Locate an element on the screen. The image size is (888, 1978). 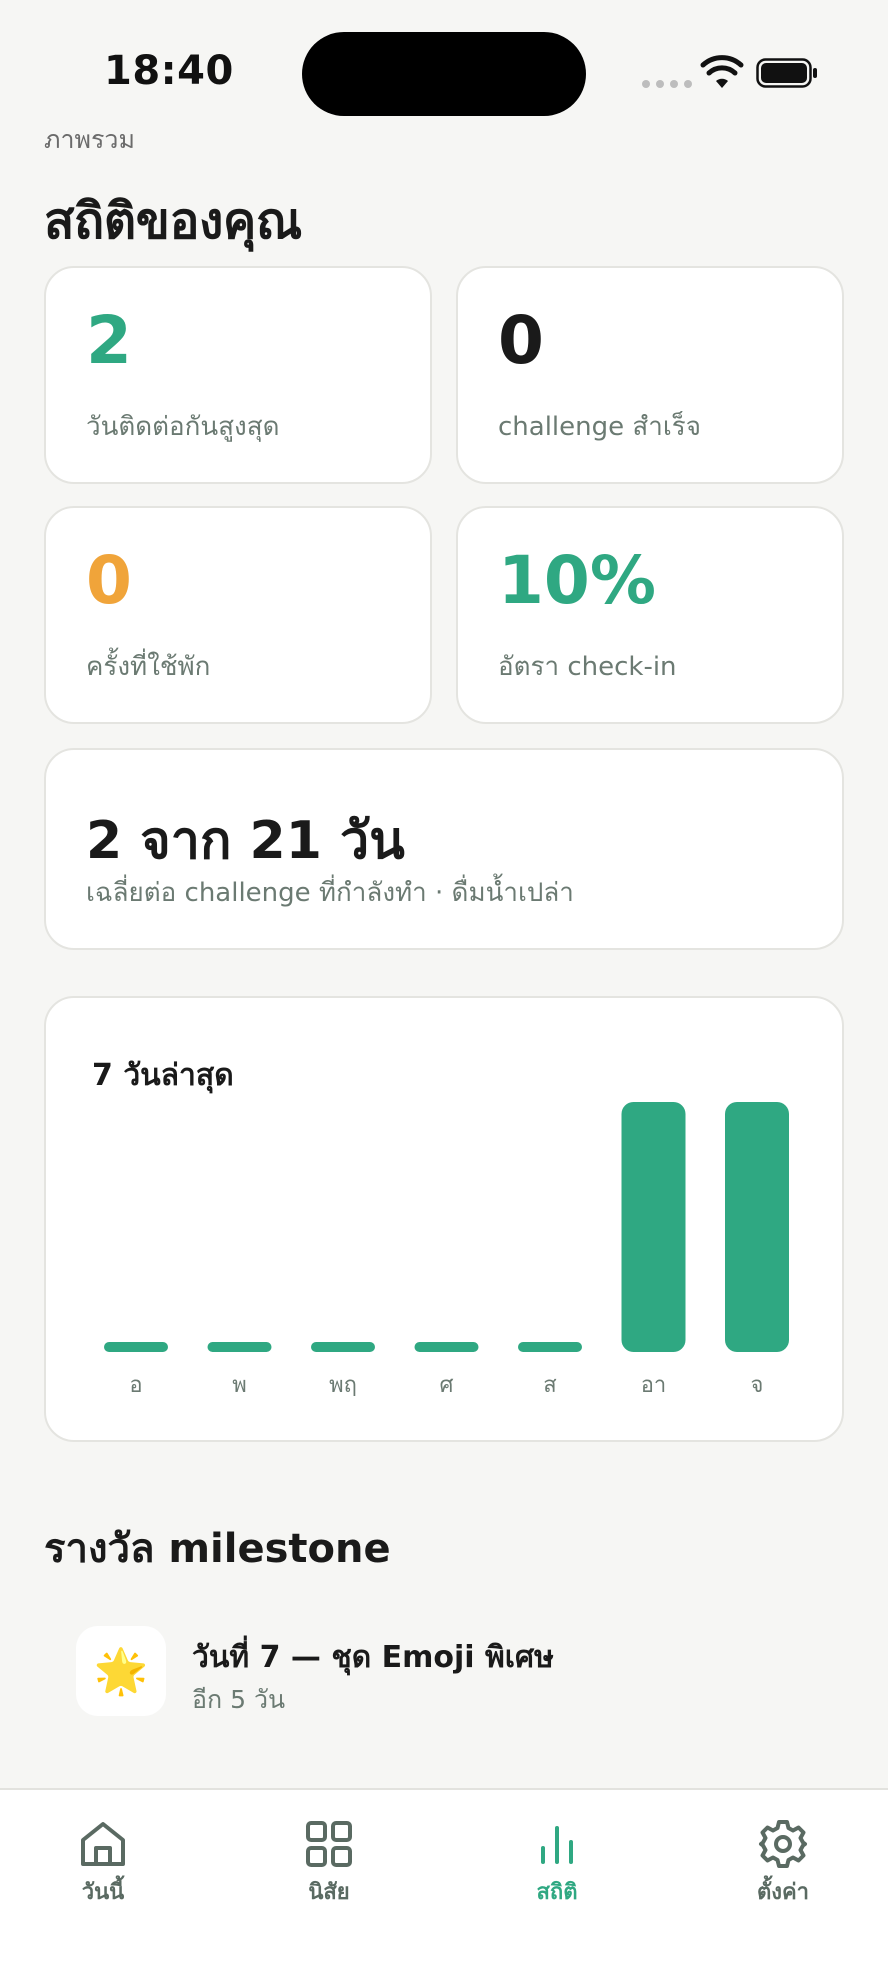
bar-chart-icon is located at coordinates (557, 1845).